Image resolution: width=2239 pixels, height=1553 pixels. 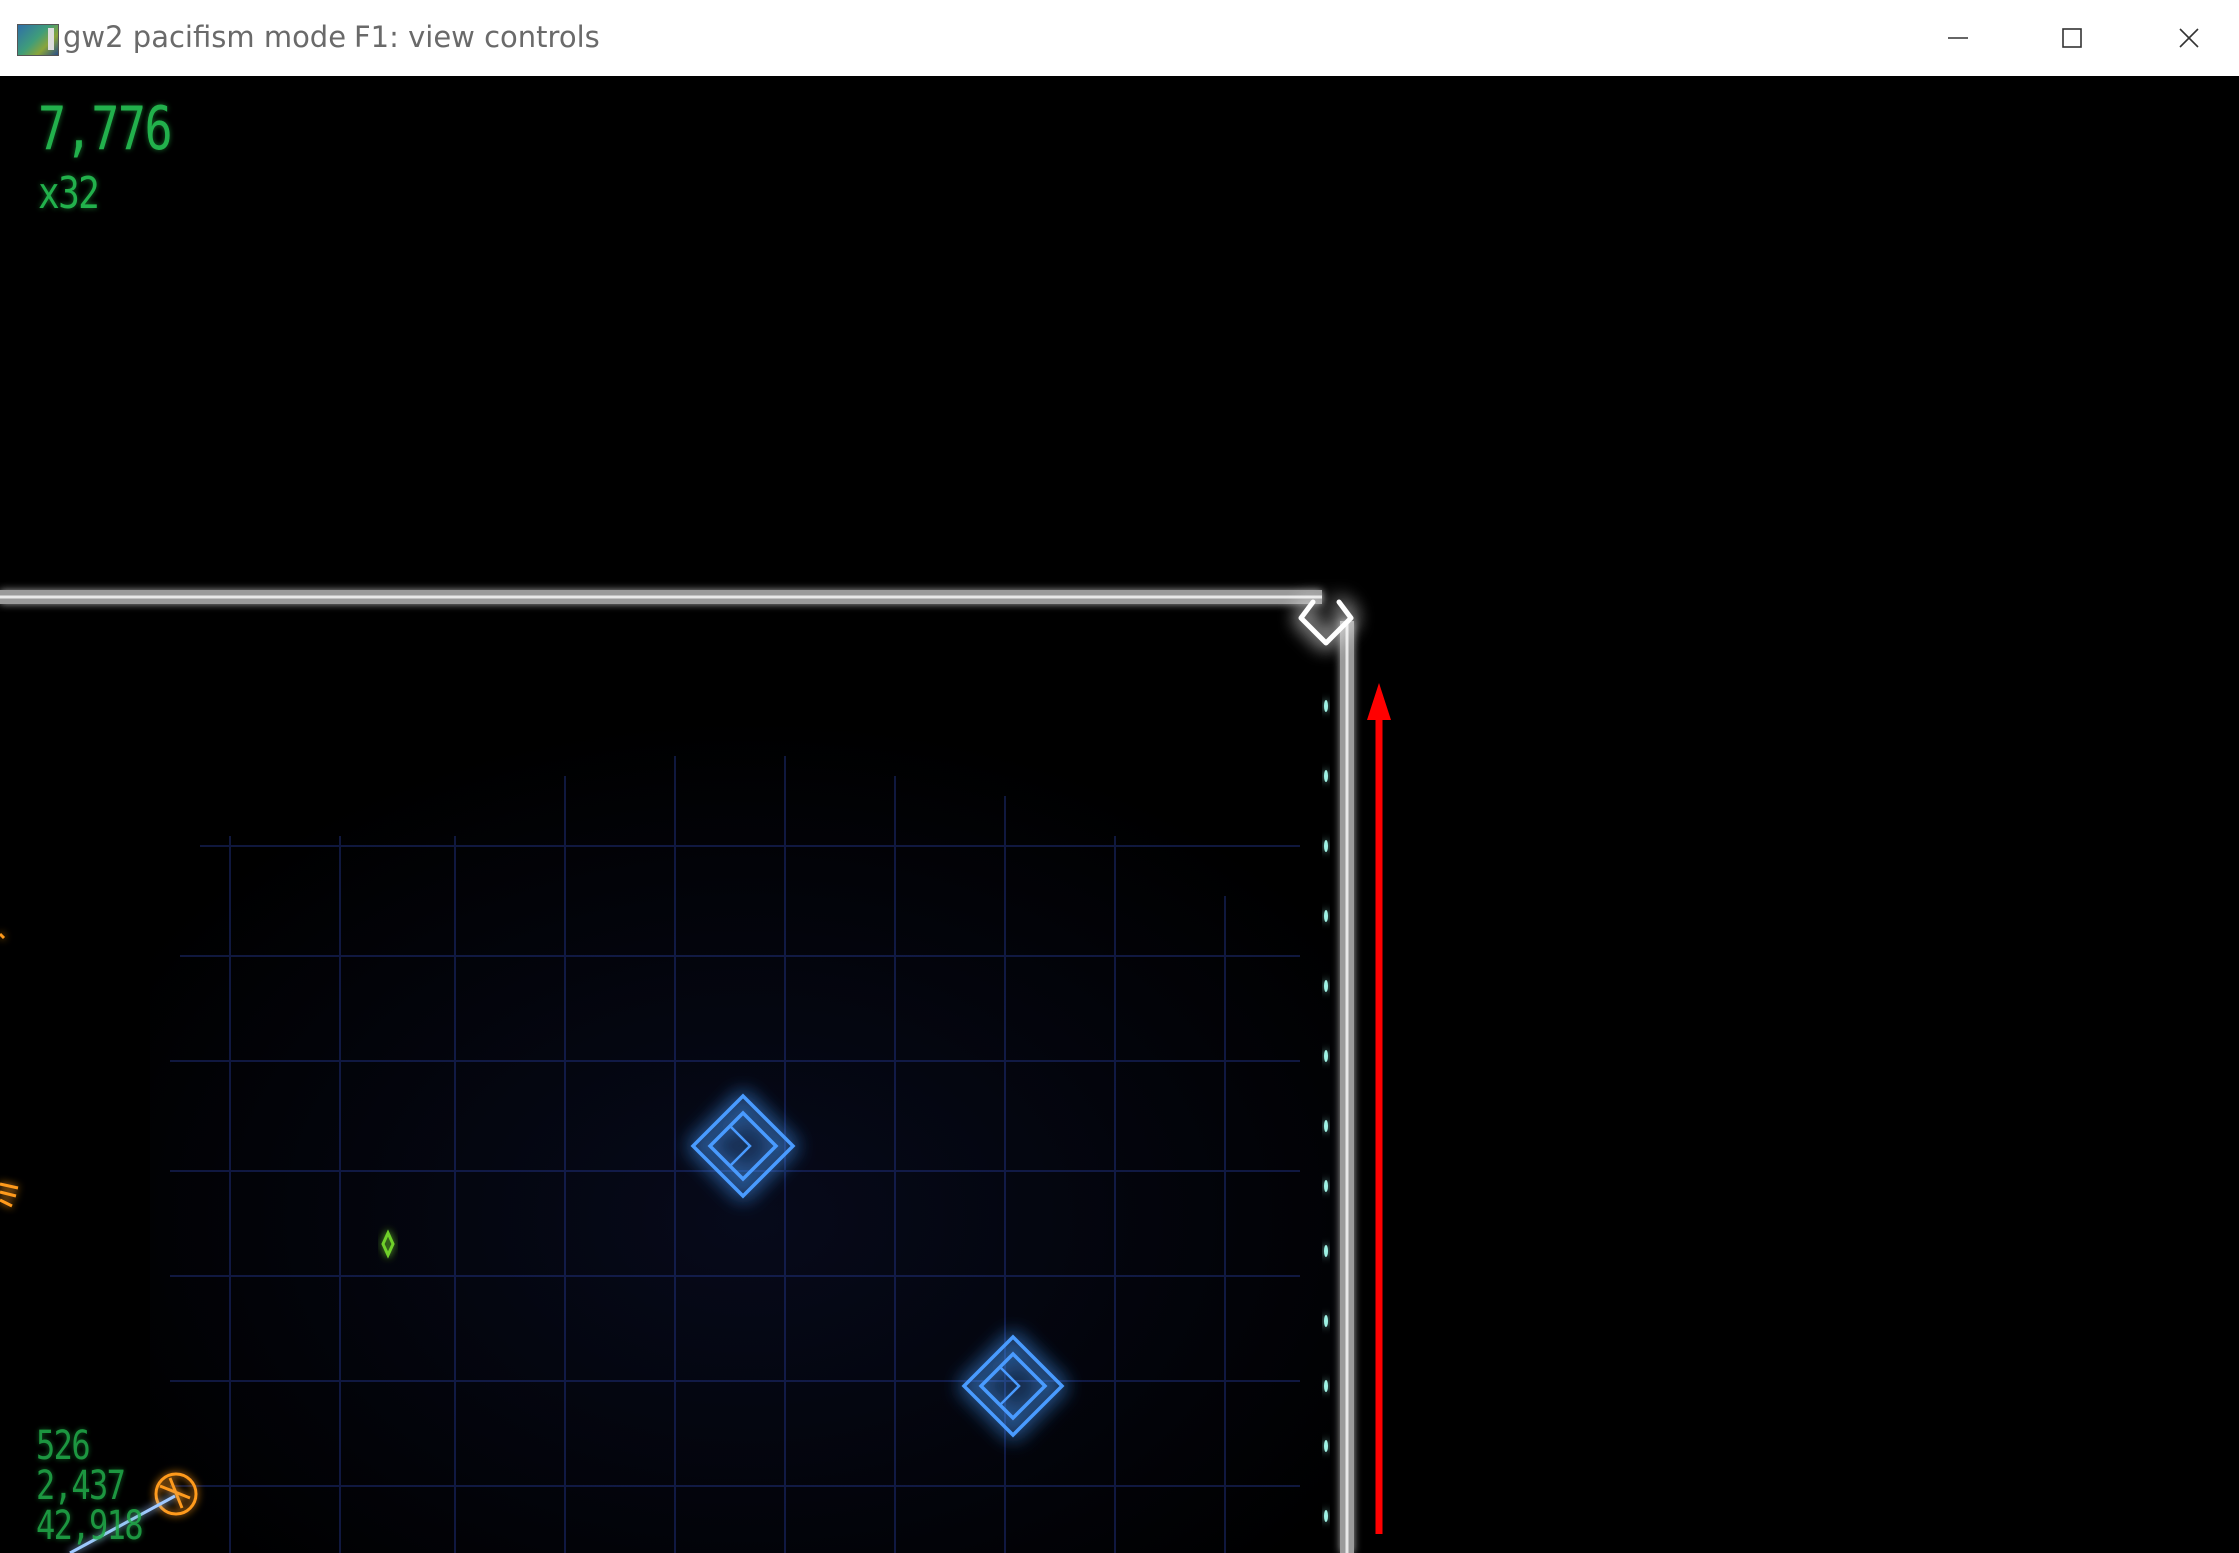 I want to click on window-title: gw2 pacifism mode, so click(x=205, y=37).